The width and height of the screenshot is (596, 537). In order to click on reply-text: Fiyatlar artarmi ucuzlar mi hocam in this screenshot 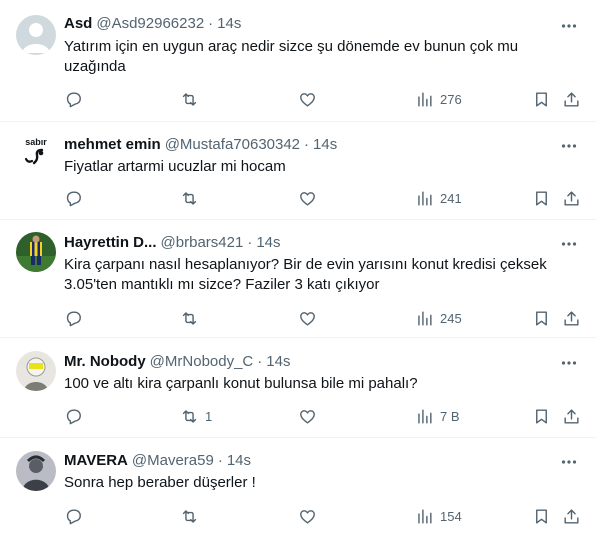, I will do `click(175, 166)`.